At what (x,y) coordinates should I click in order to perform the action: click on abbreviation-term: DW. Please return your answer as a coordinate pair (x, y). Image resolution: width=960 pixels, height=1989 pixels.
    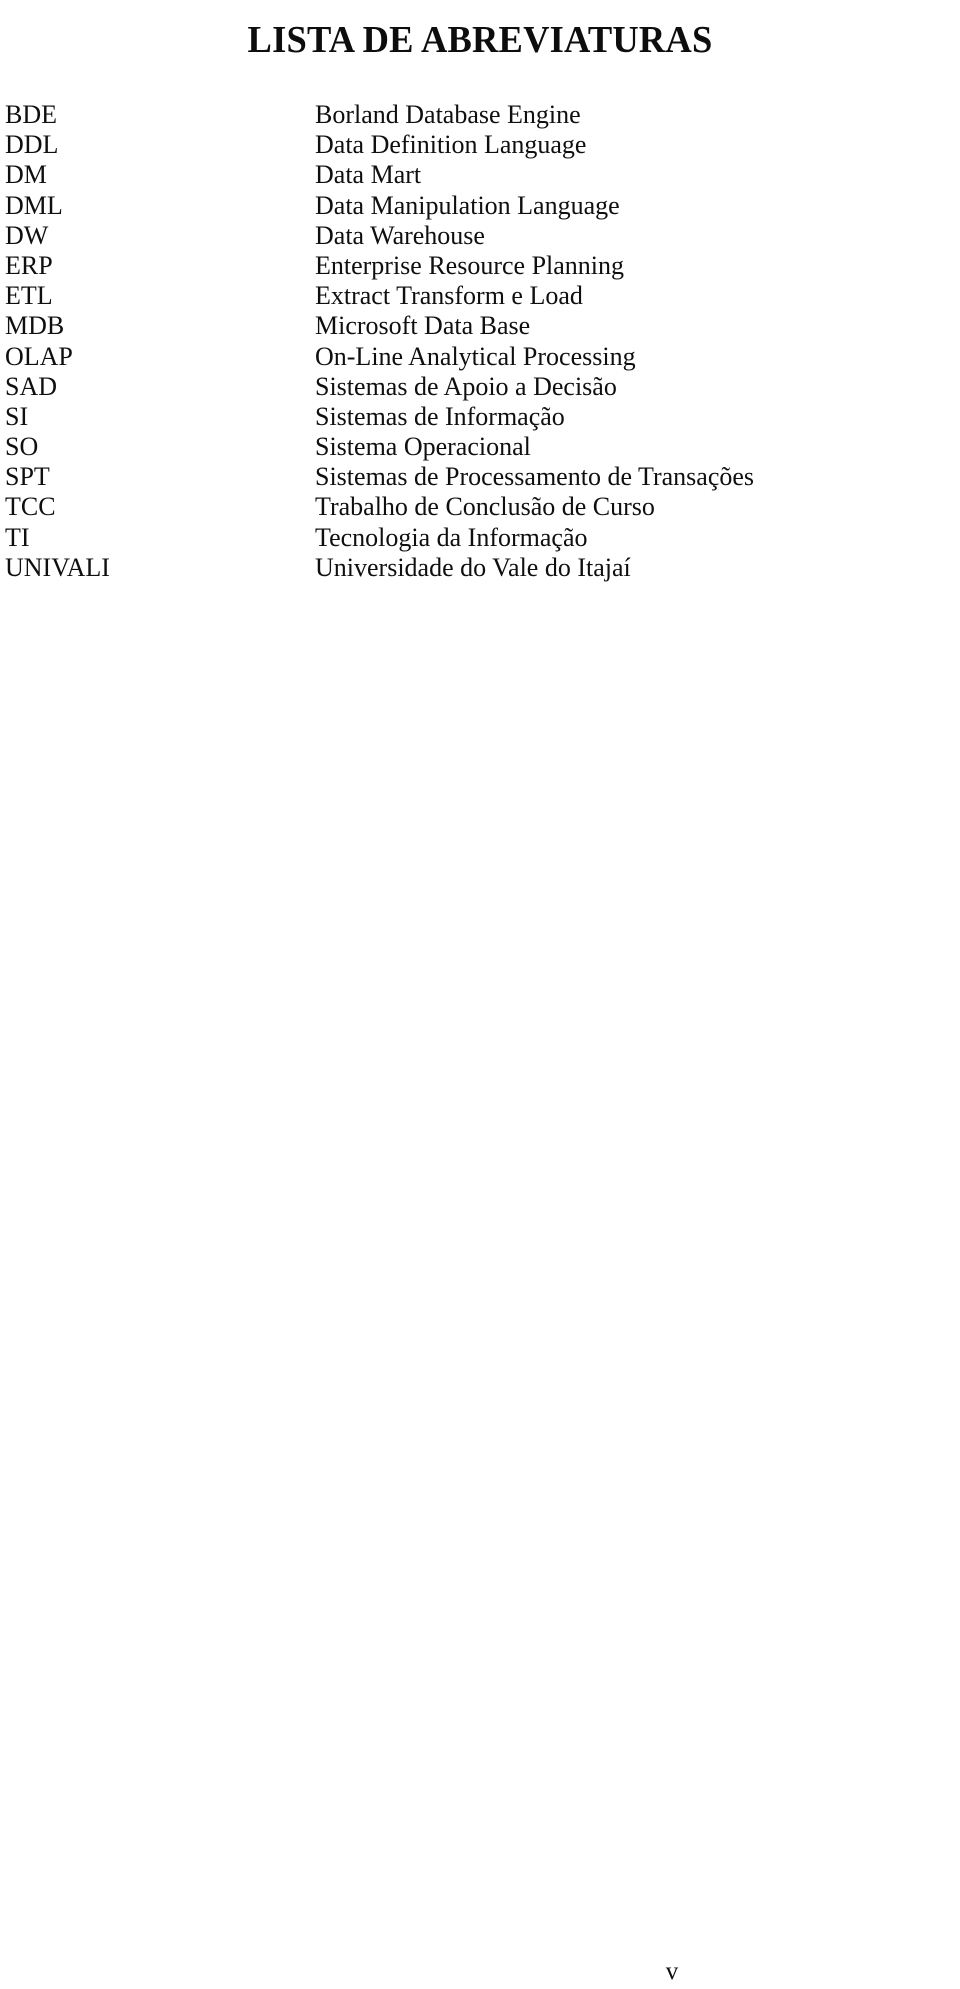
    Looking at the image, I should click on (27, 235).